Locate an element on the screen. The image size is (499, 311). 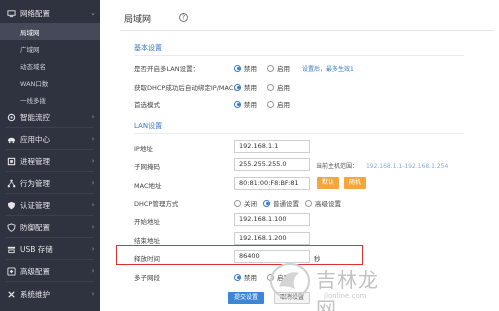
sidebar-item-label: 行为管理 is located at coordinates (35, 183).